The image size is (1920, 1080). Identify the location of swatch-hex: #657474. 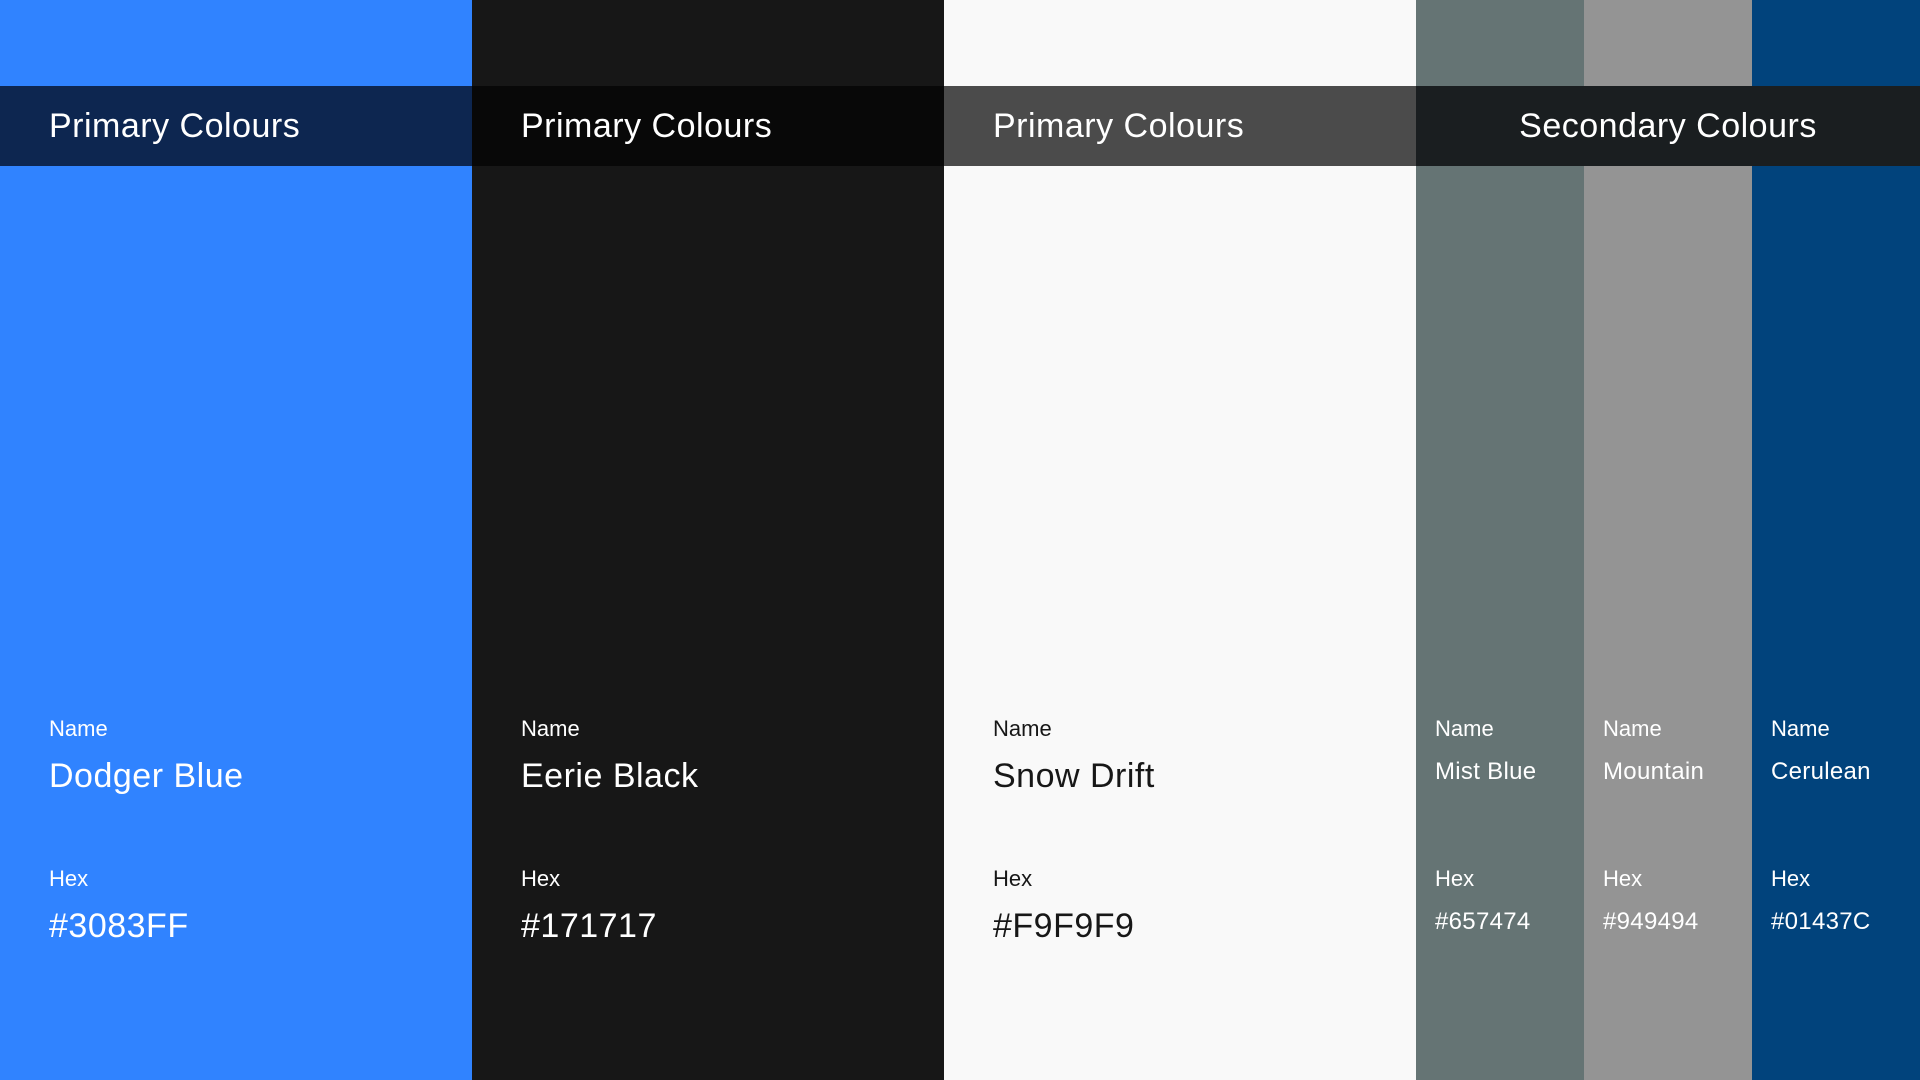
(1483, 921).